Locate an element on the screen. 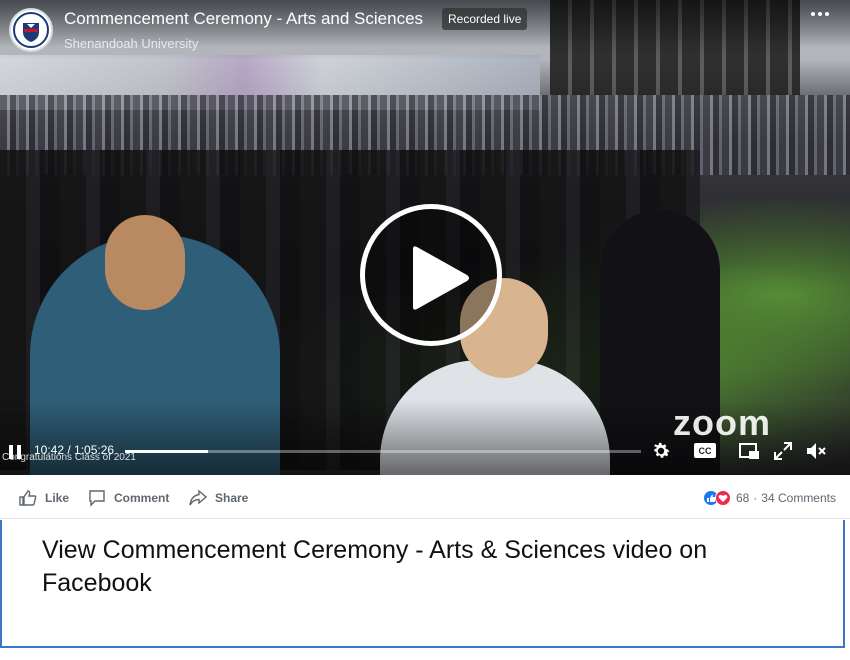  university-seal-icon is located at coordinates (31, 30).